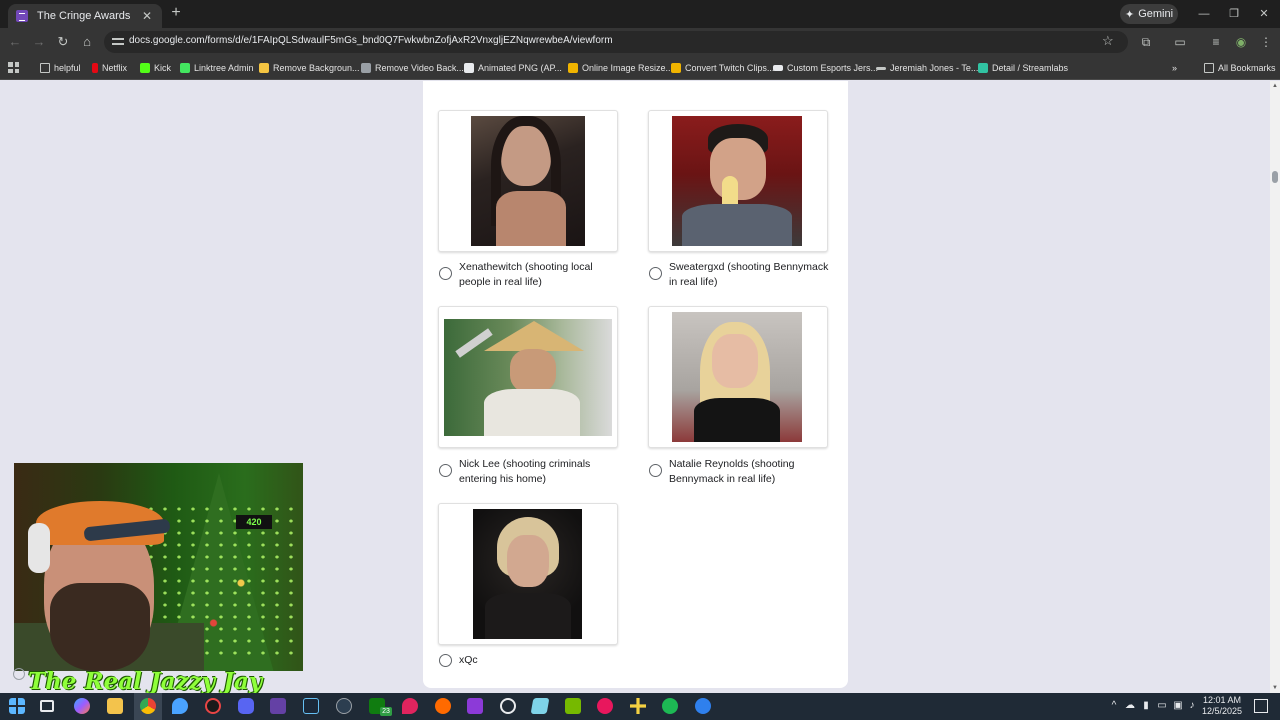  Describe the element at coordinates (1178, 706) in the screenshot. I see `display-icon: ▣` at that location.